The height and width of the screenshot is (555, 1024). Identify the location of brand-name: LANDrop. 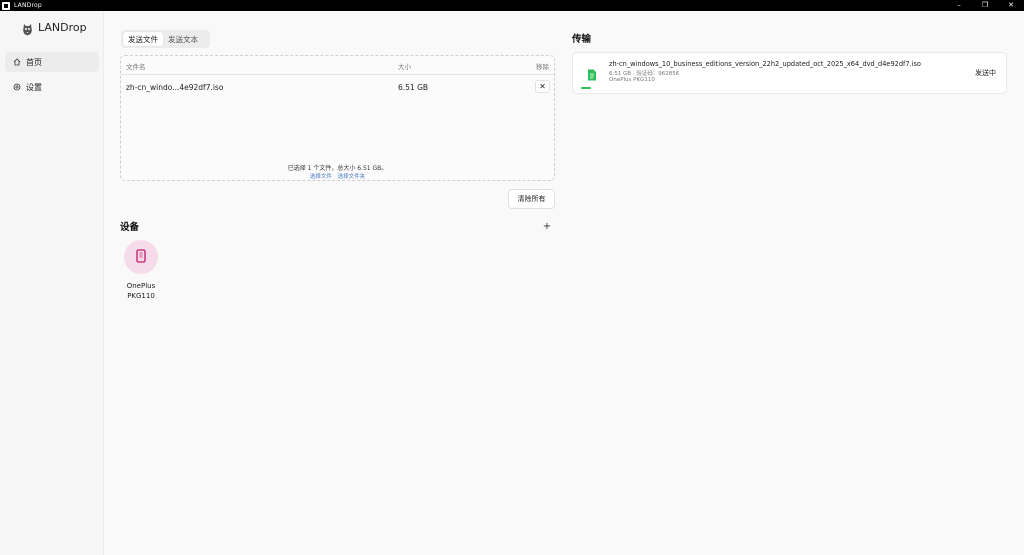
(62, 27).